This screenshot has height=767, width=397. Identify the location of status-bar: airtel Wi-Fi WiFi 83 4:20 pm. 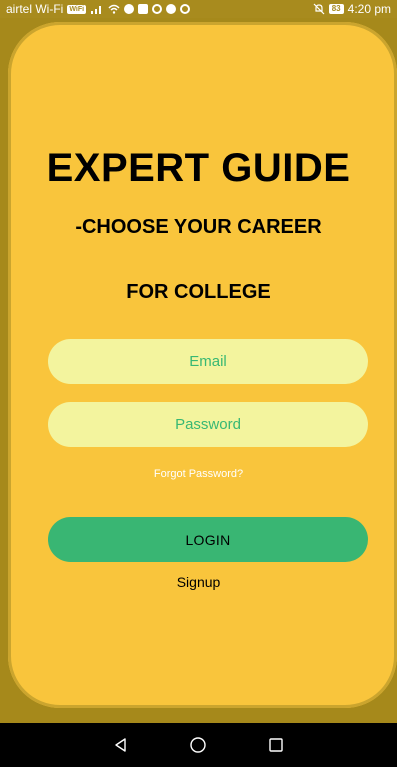
(198, 9).